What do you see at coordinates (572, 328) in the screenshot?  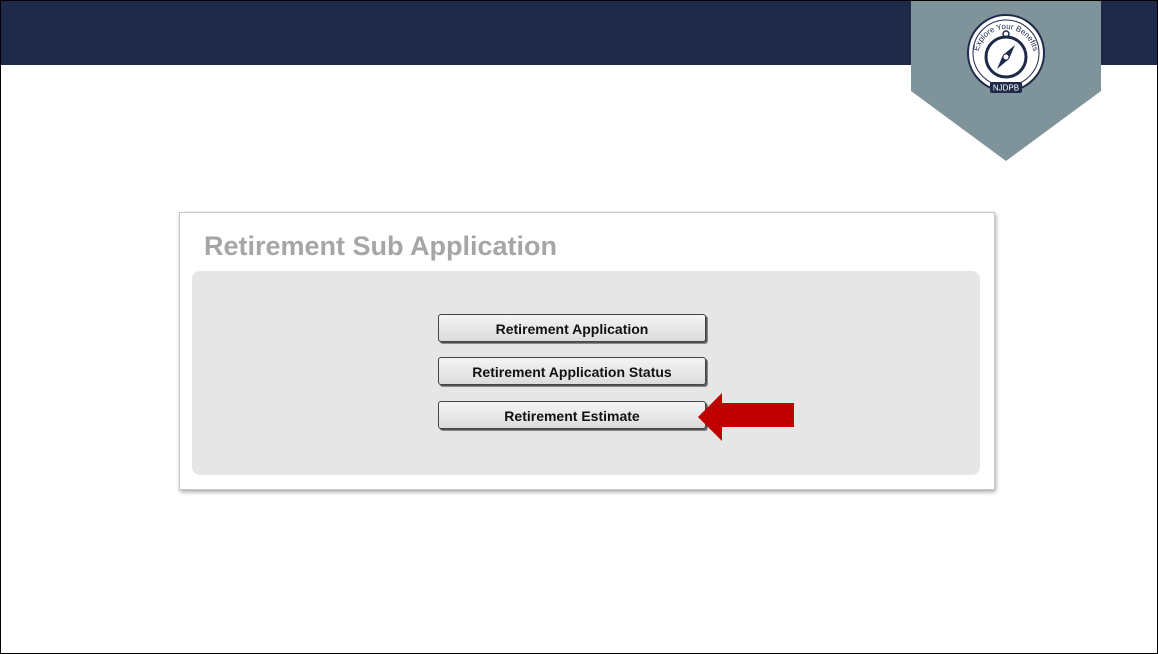 I see `retirement-application-button: Retirement Application` at bounding box center [572, 328].